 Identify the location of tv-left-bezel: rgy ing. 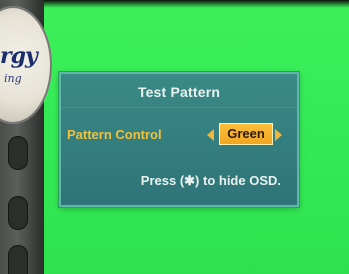
(26, 137).